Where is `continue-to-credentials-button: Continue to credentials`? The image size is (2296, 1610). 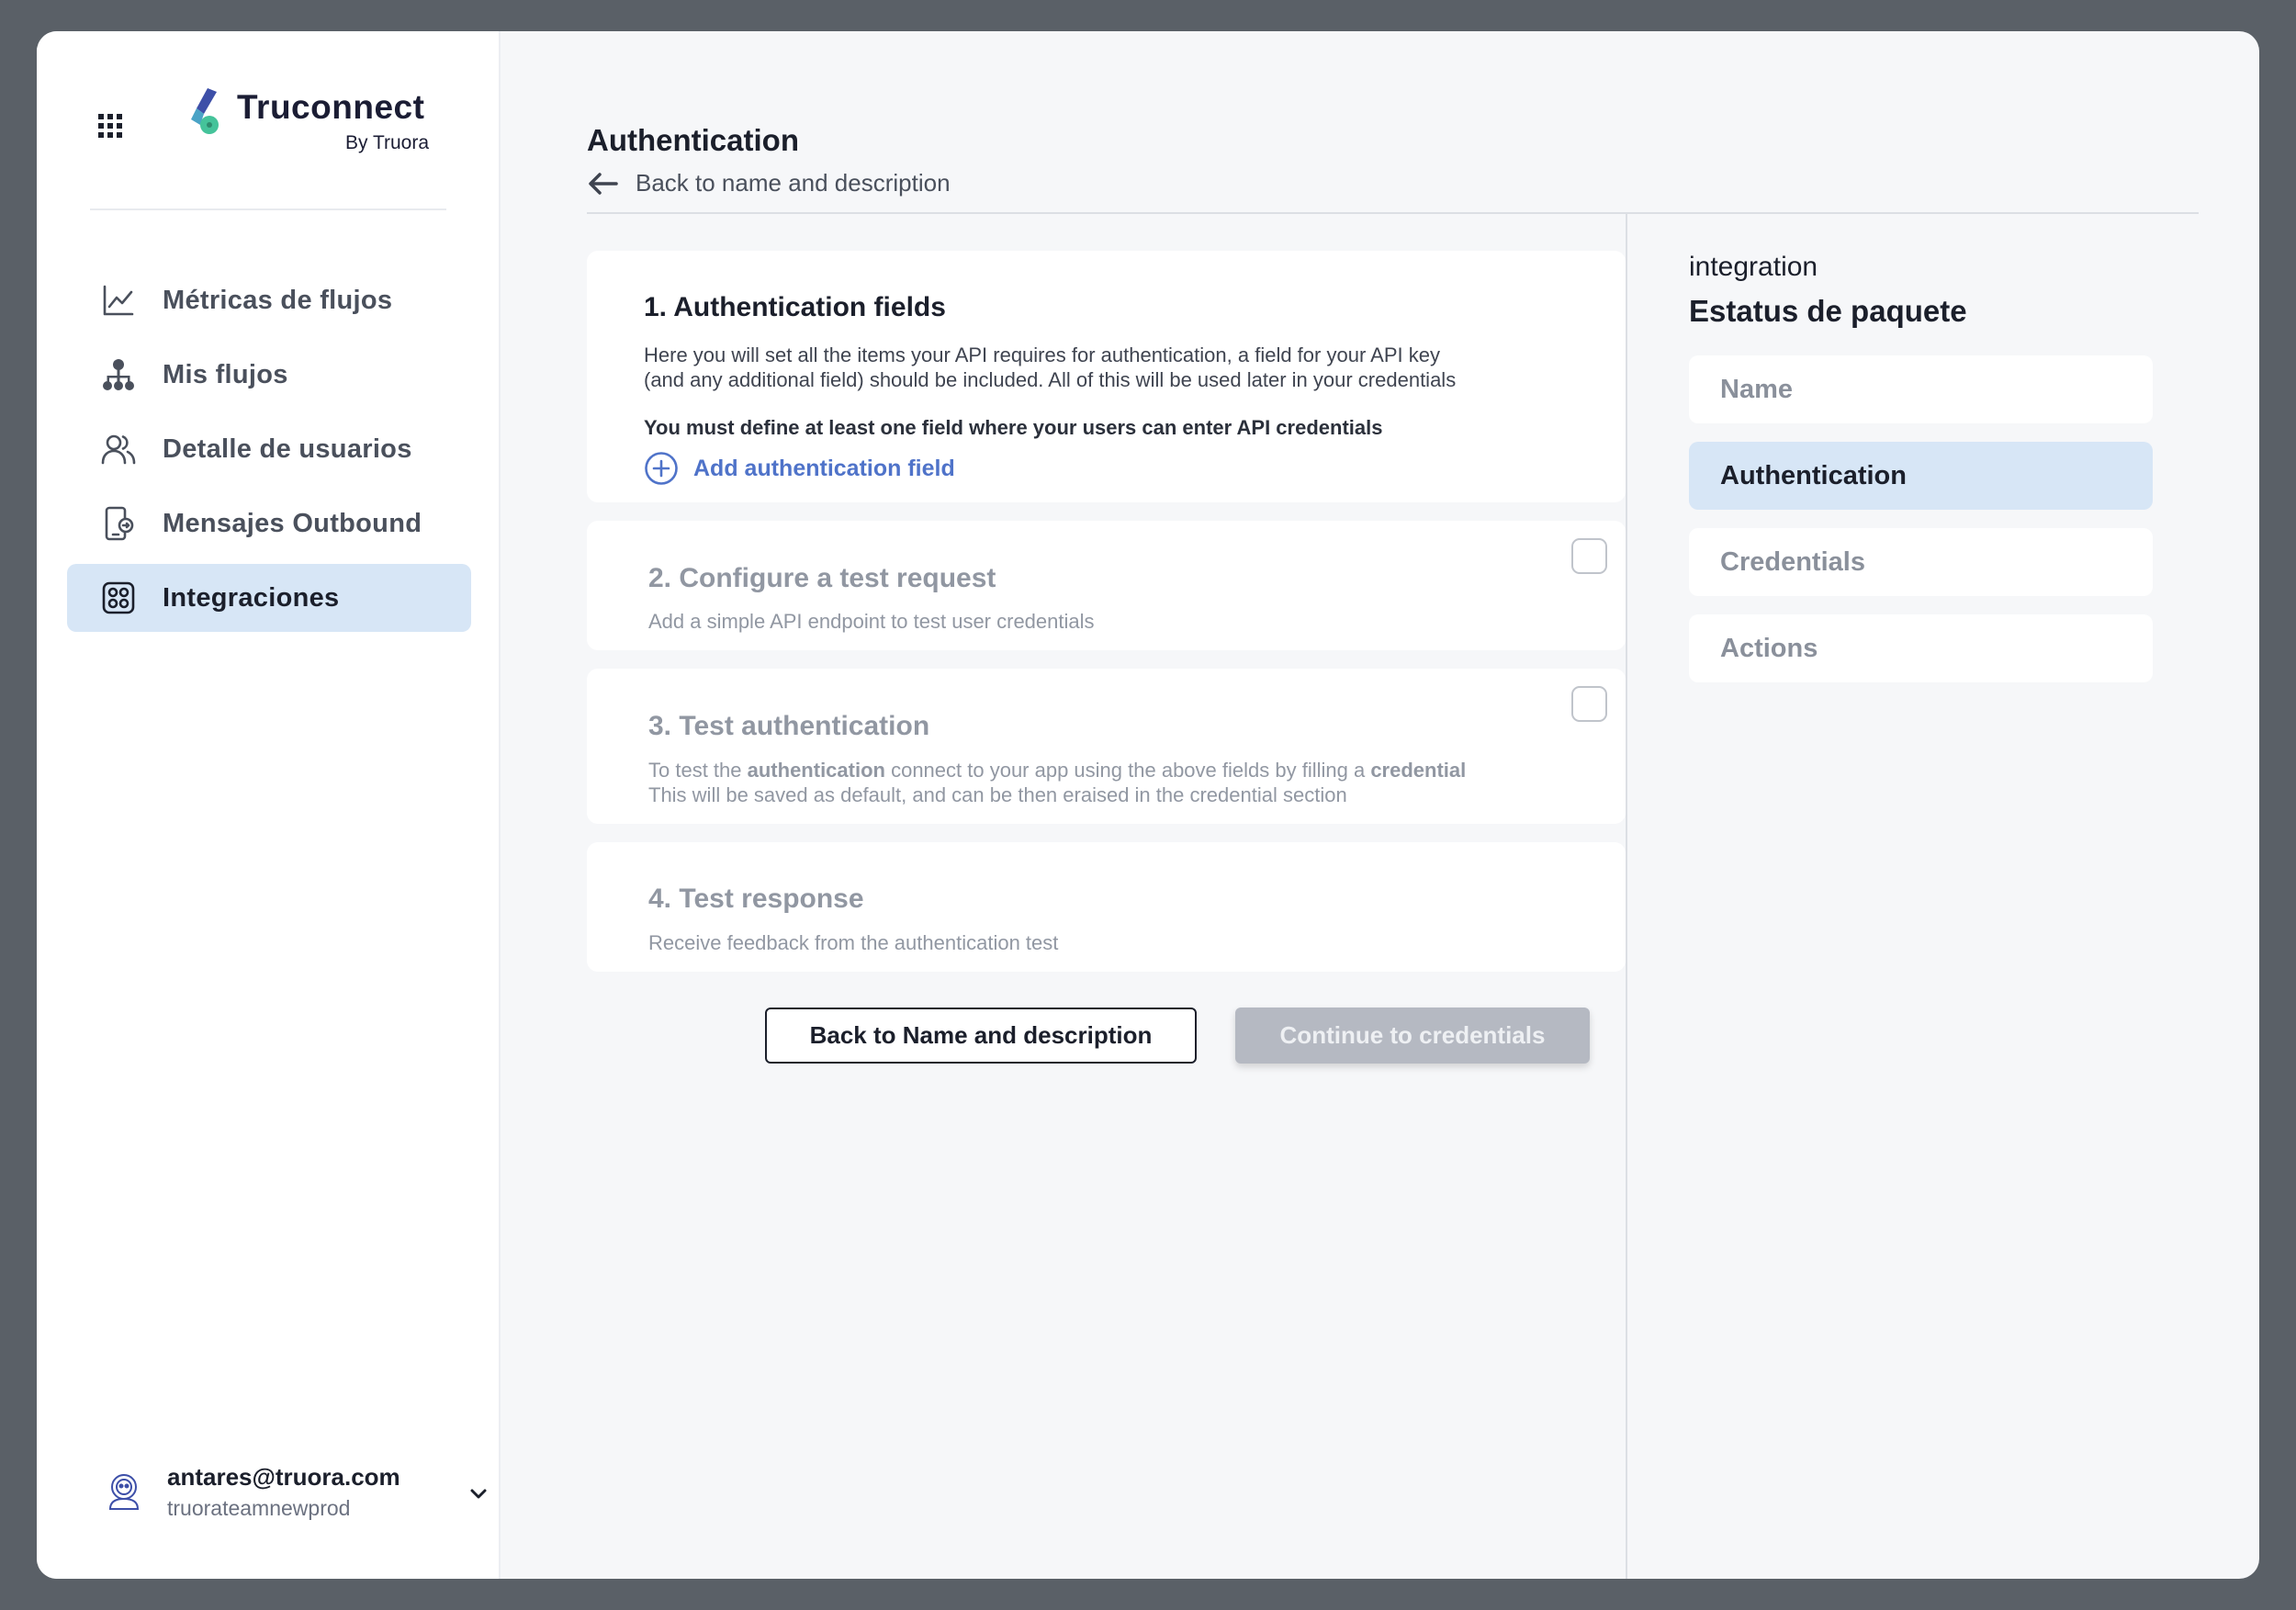
continue-to-credentials-button: Continue to credentials is located at coordinates (1412, 1036).